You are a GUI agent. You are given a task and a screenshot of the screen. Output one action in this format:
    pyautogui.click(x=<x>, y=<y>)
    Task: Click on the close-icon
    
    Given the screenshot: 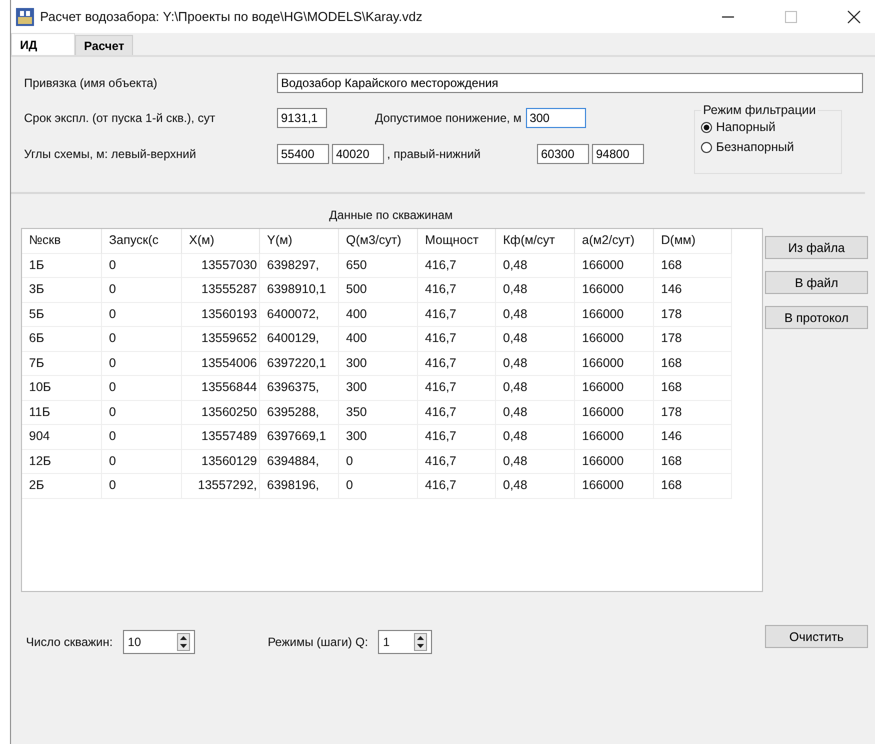 What is the action you would take?
    pyautogui.click(x=854, y=17)
    